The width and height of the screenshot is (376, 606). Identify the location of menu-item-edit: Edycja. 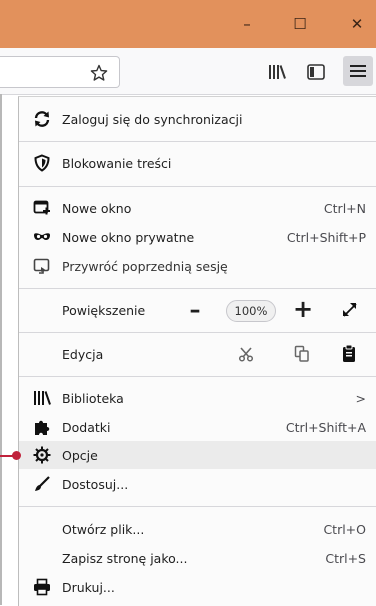
(197, 354).